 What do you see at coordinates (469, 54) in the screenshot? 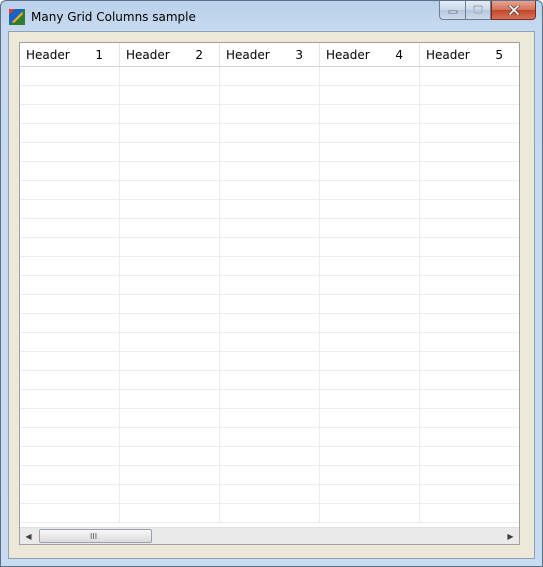
I see `column-header-5: Header 5` at bounding box center [469, 54].